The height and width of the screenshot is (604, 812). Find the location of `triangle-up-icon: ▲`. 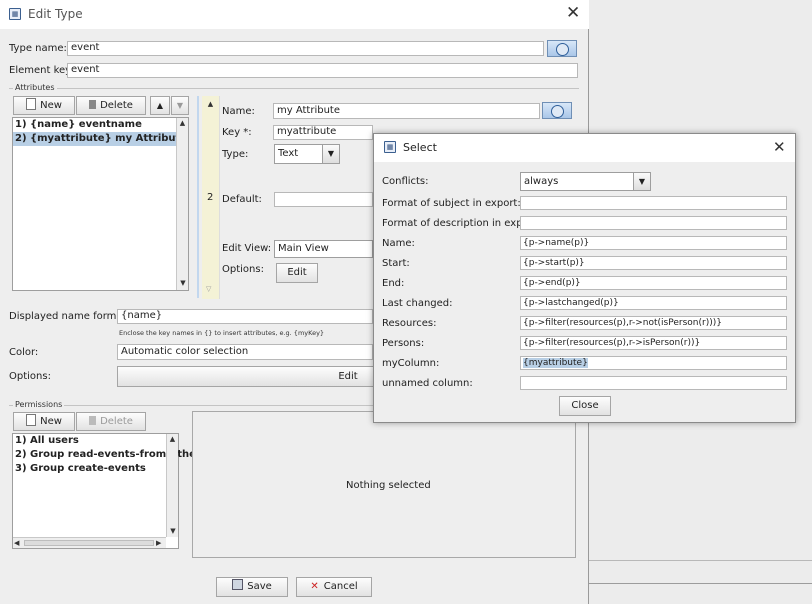

triangle-up-icon: ▲ is located at coordinates (160, 105).